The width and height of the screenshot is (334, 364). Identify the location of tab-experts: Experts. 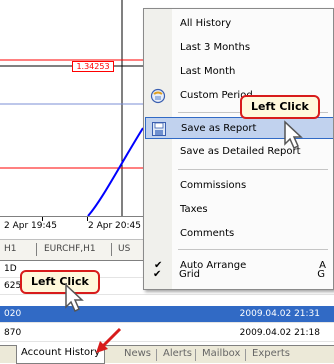
(271, 353).